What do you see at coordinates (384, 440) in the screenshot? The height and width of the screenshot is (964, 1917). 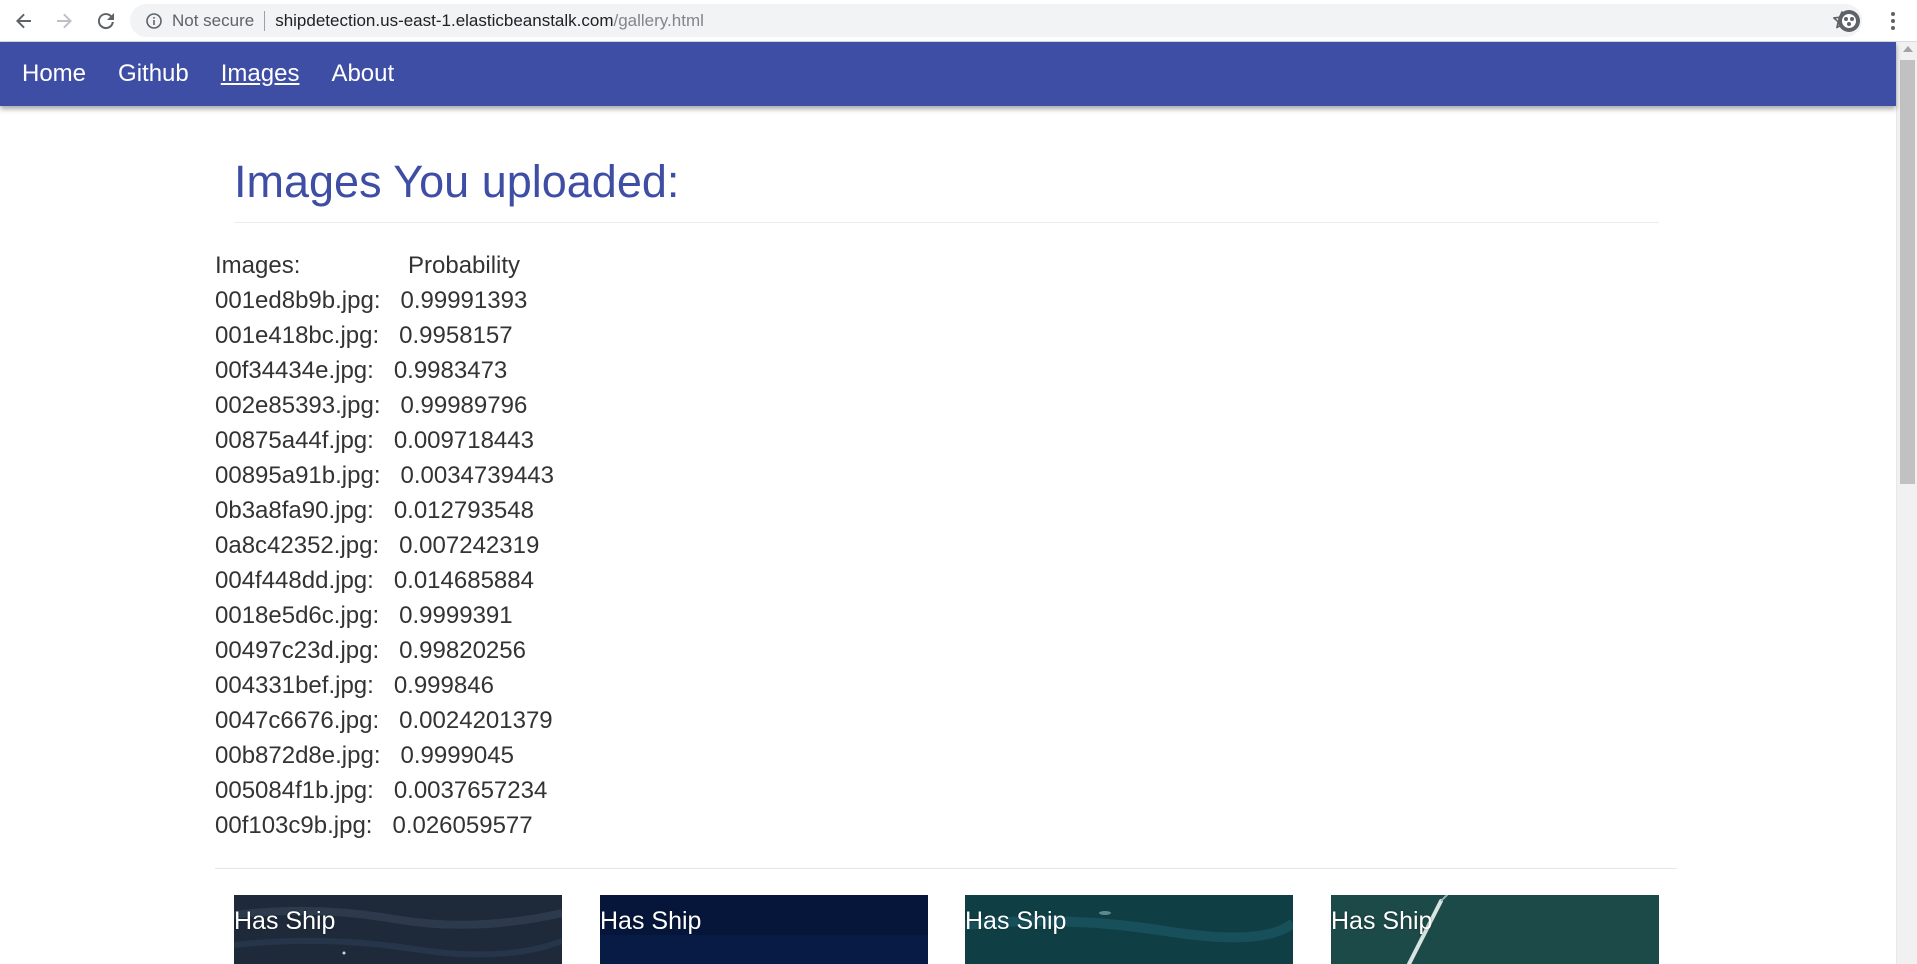 I see `result-row: 00875a44f.jpg: 0.009718443` at bounding box center [384, 440].